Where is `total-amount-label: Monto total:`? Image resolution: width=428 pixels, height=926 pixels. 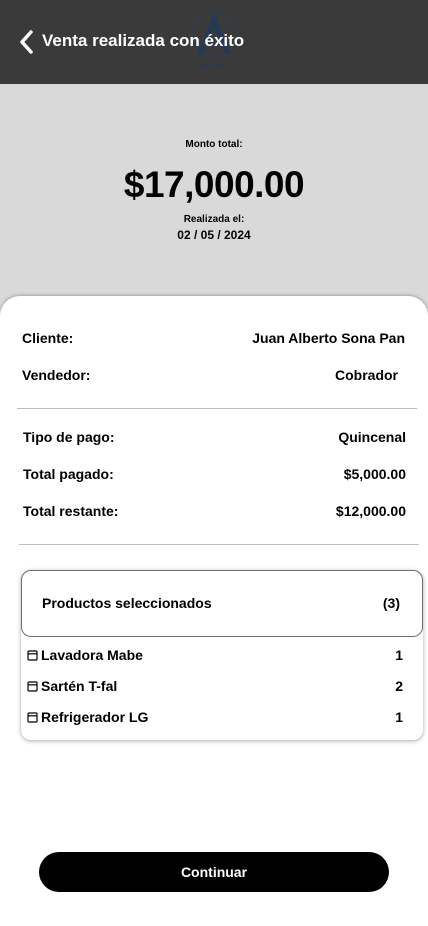
total-amount-label: Monto total: is located at coordinates (214, 144).